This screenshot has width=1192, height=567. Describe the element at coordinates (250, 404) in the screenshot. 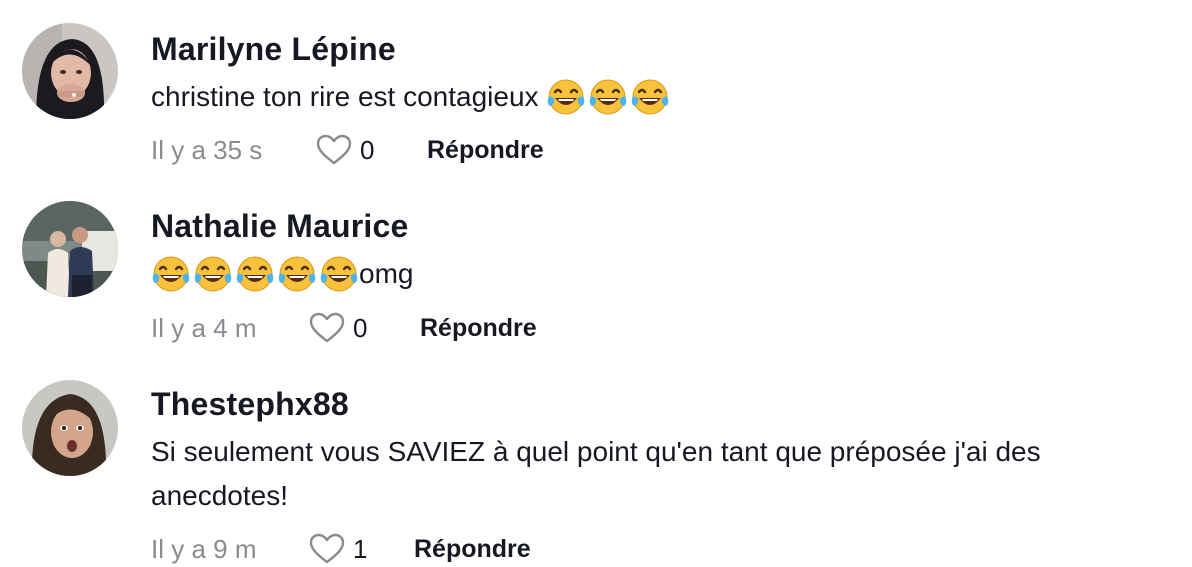

I see `comment-author: Thestephx88` at that location.